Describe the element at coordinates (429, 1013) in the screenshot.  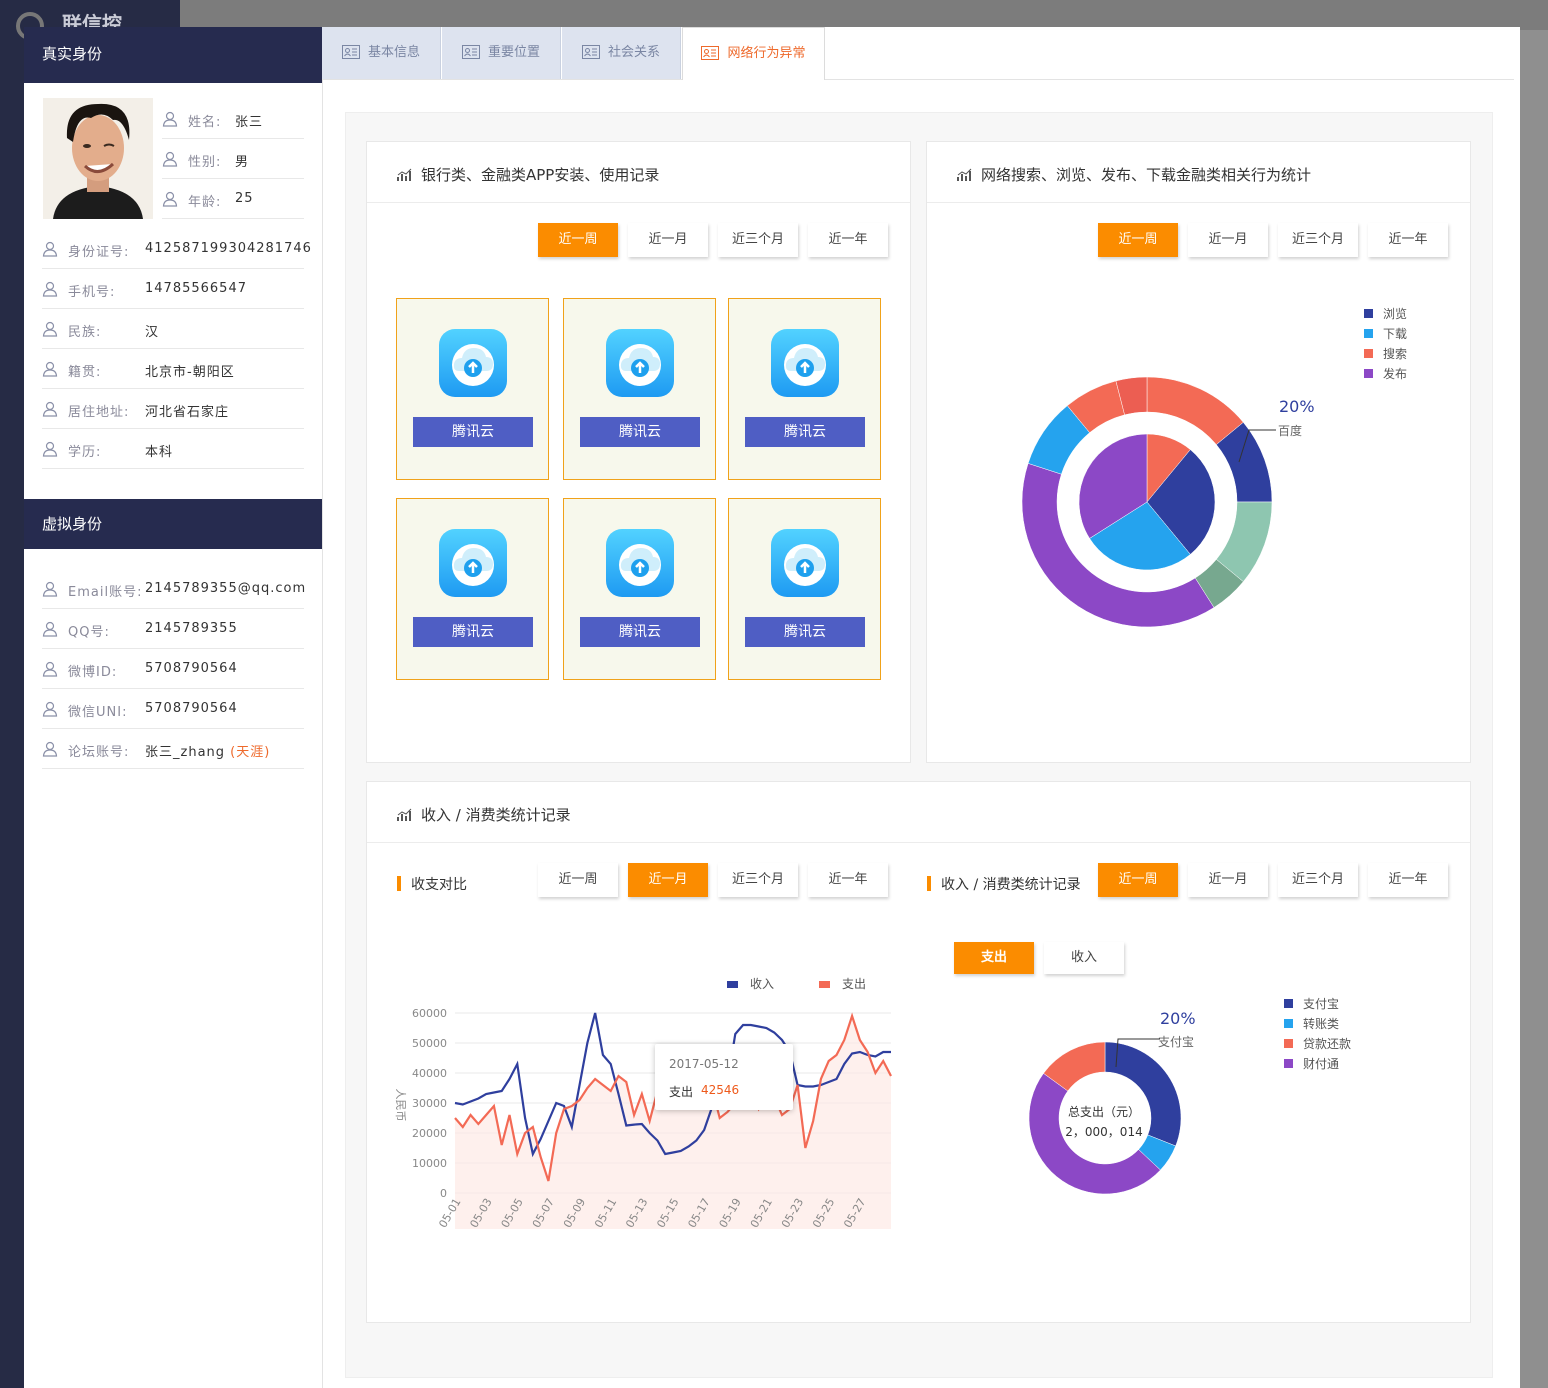
I see `y-tick-label: 60000` at that location.